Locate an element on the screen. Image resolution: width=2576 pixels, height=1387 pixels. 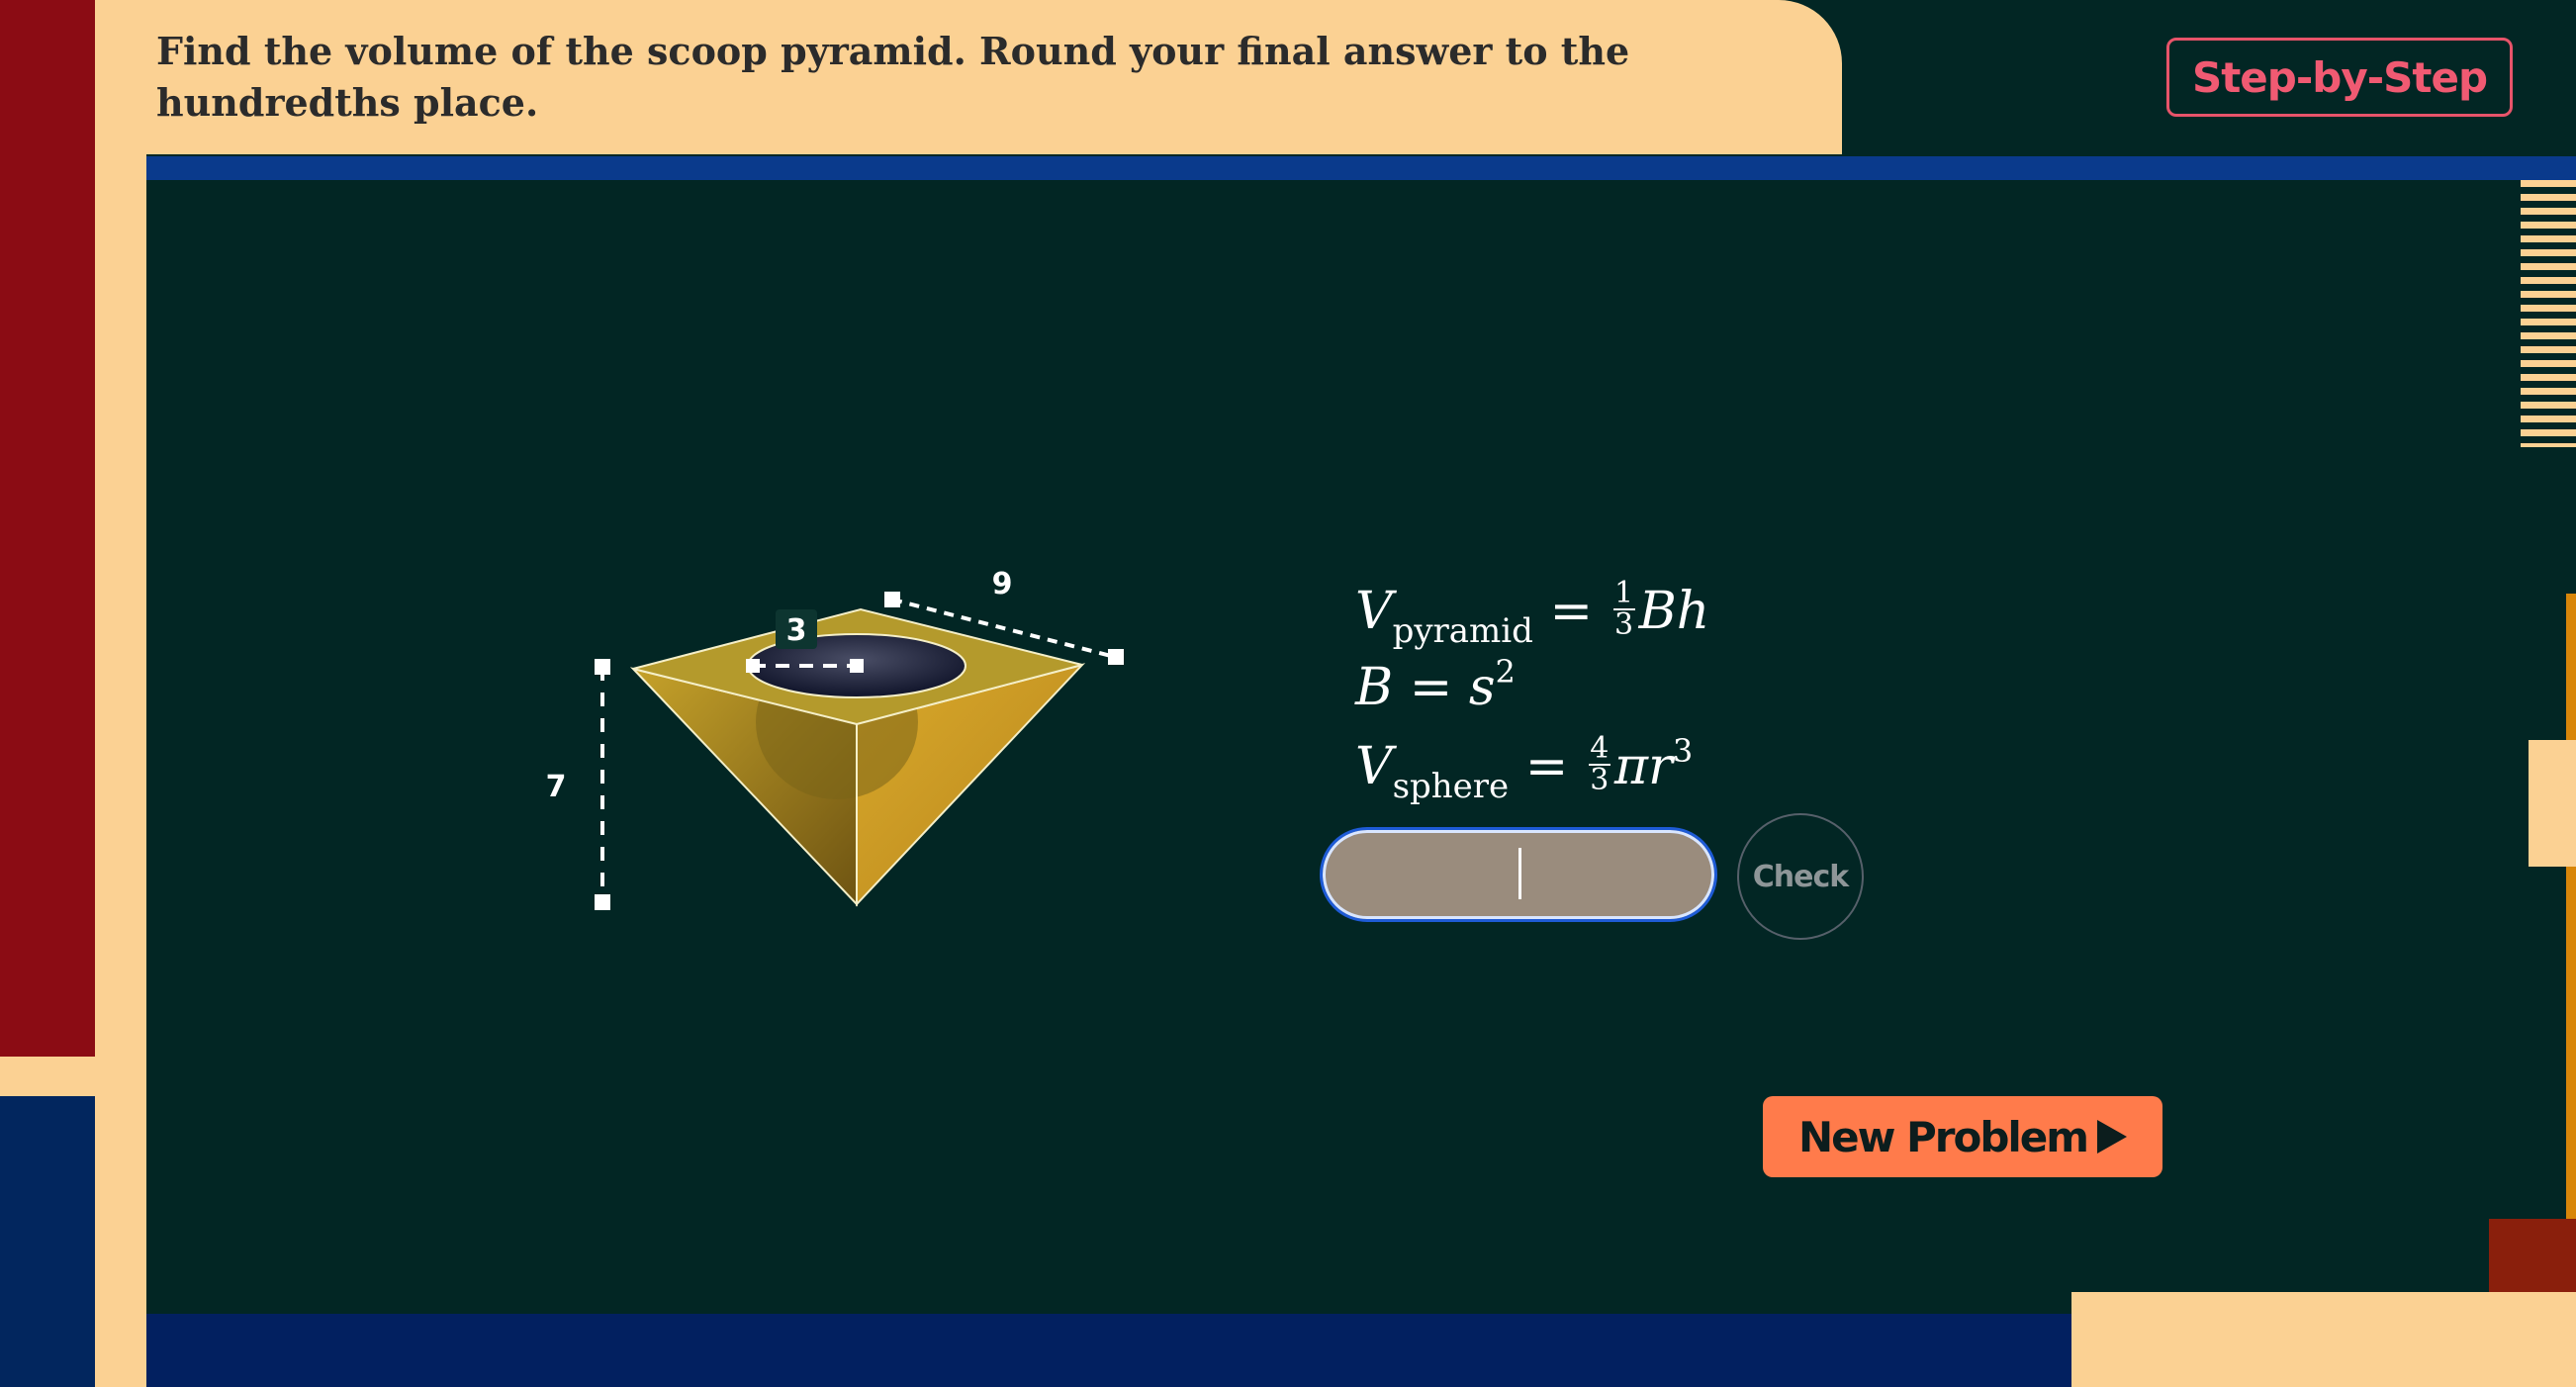
play-icon is located at coordinates (2112, 1137).